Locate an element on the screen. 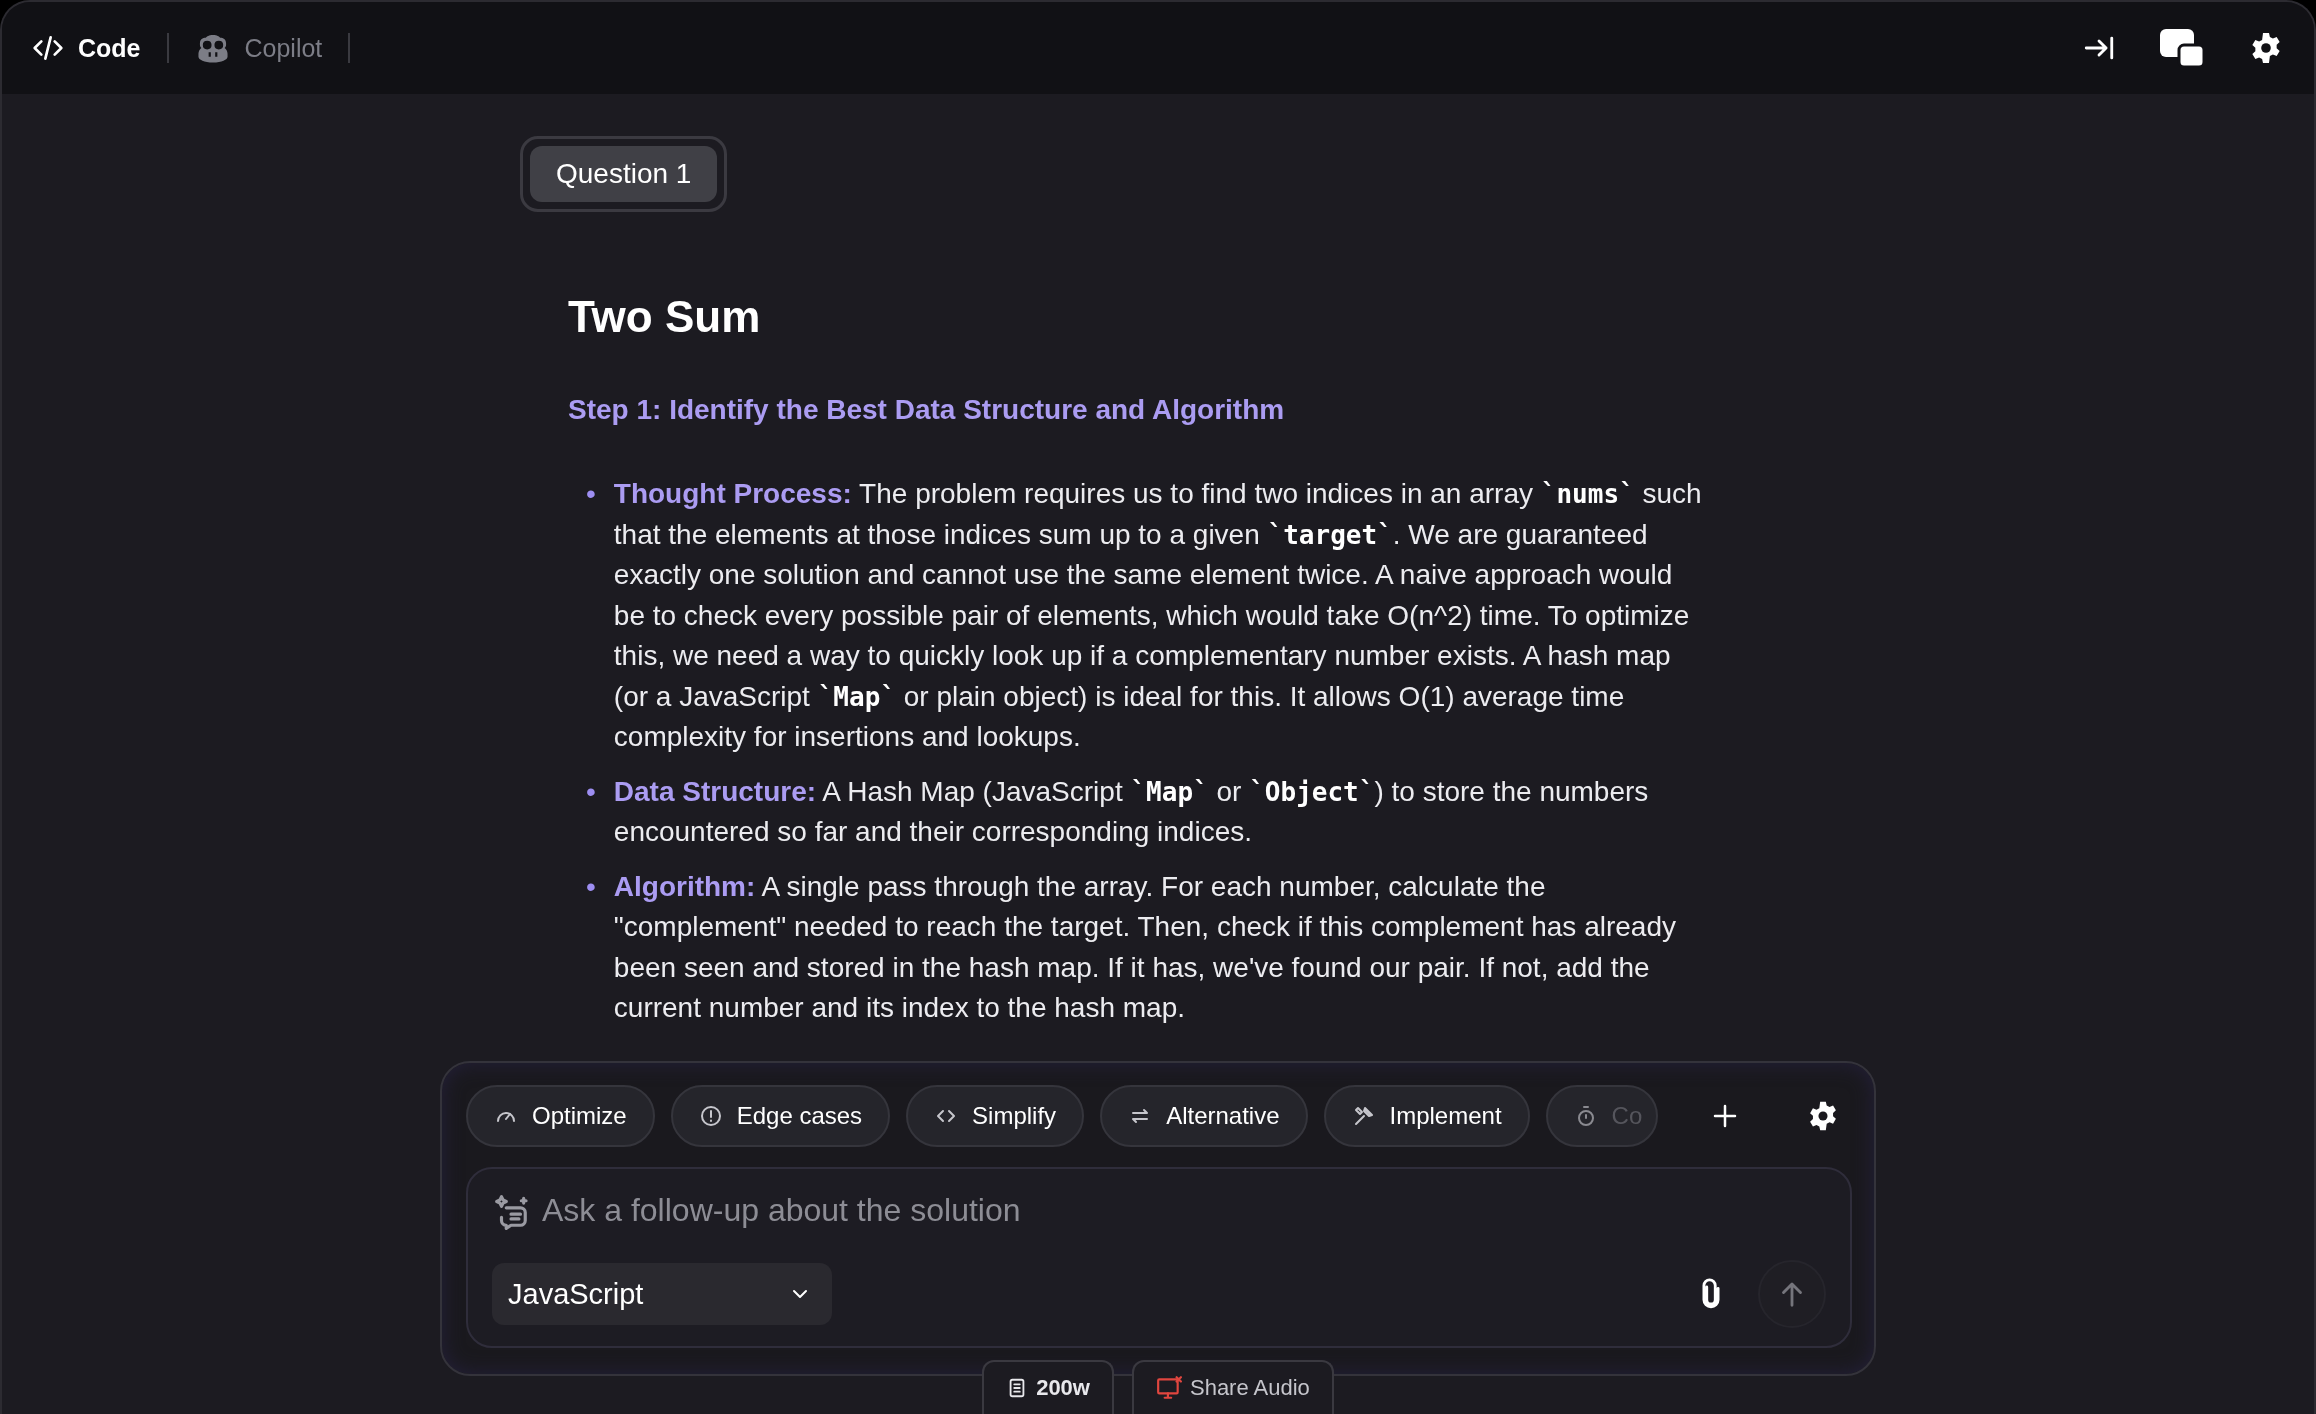 Image resolution: width=2316 pixels, height=1414 pixels. footer-tab: 200w is located at coordinates (1048, 1387).